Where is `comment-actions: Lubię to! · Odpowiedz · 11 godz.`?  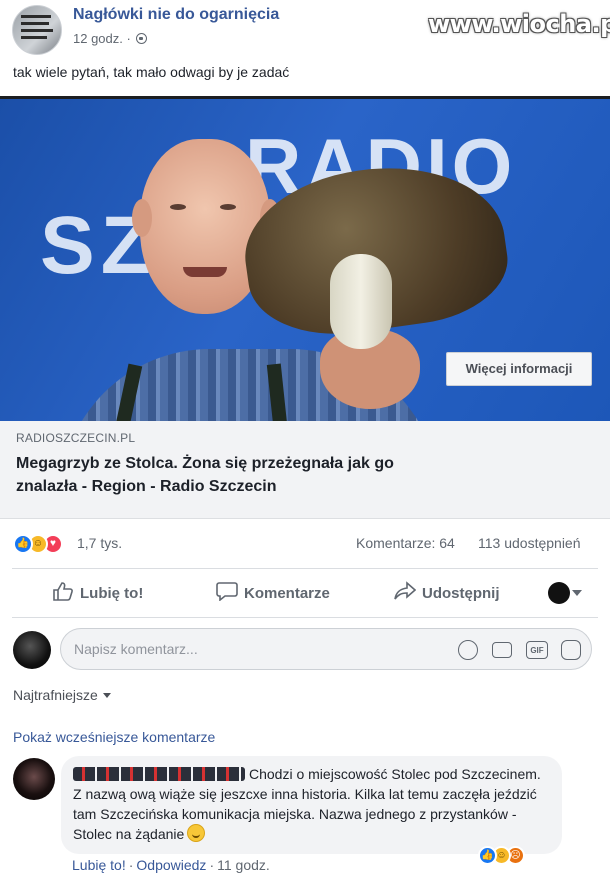
comment-actions: Lubię to! · Odpowiedz · 11 godz. is located at coordinates (171, 865).